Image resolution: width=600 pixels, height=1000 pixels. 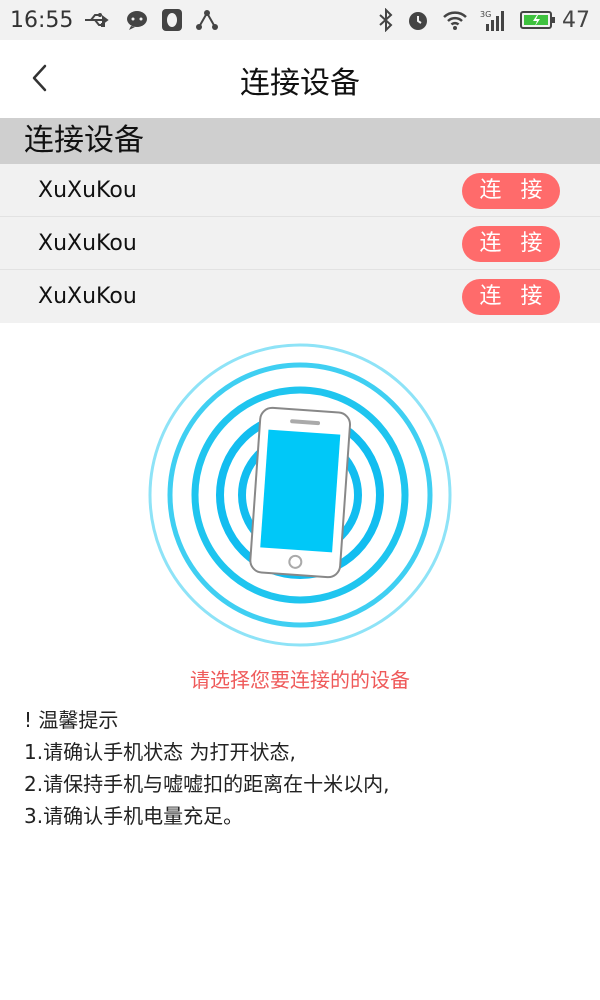 I want to click on signal-icon: 3G, so click(x=494, y=20).